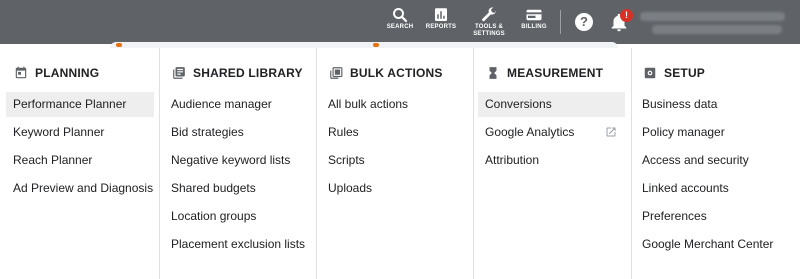 This screenshot has width=800, height=279. I want to click on planning-header: PLANNING, so click(56, 73).